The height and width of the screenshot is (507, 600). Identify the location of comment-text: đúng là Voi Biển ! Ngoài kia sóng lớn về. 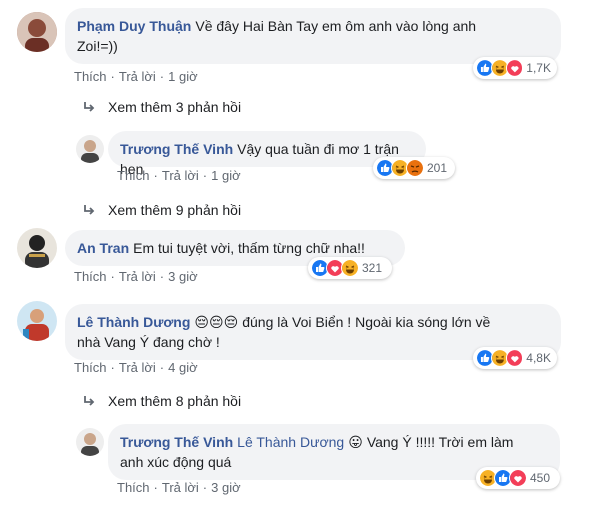
(366, 322).